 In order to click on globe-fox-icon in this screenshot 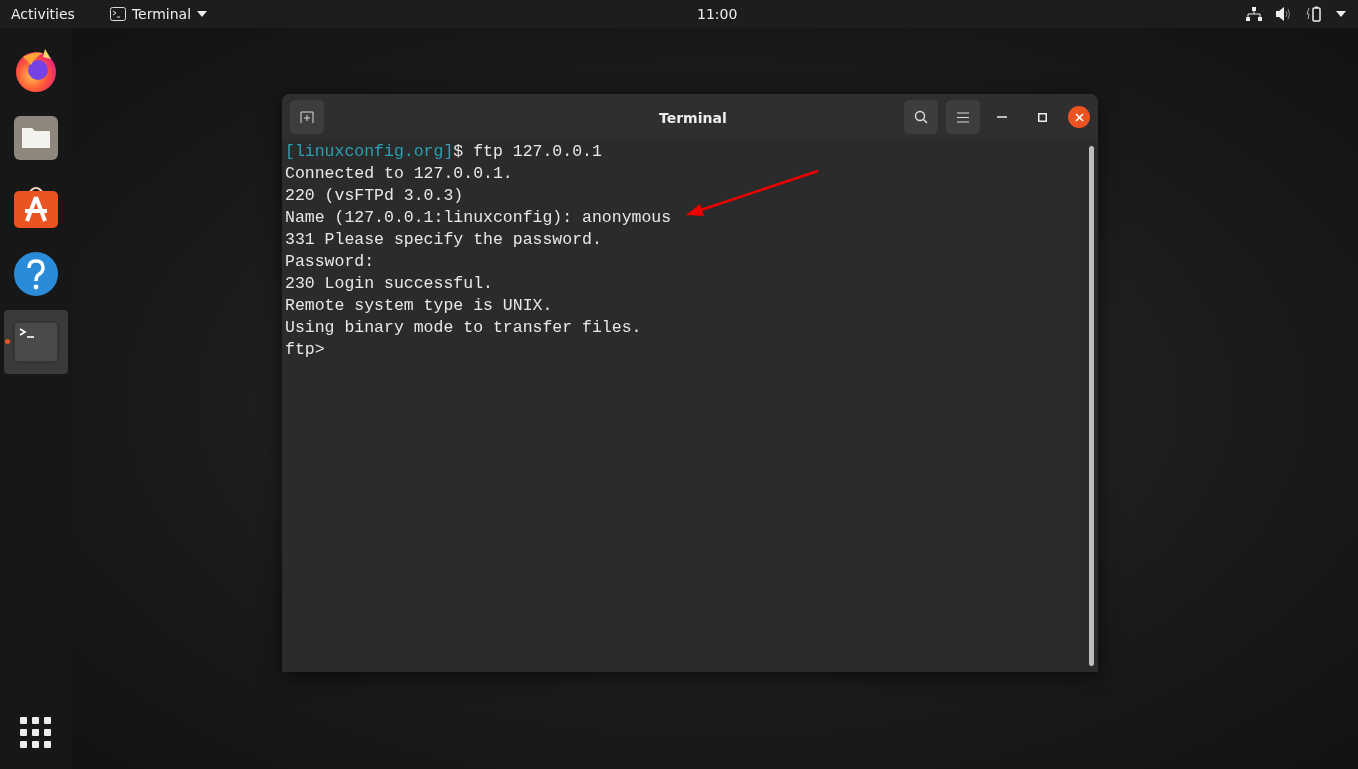, I will do `click(36, 70)`.